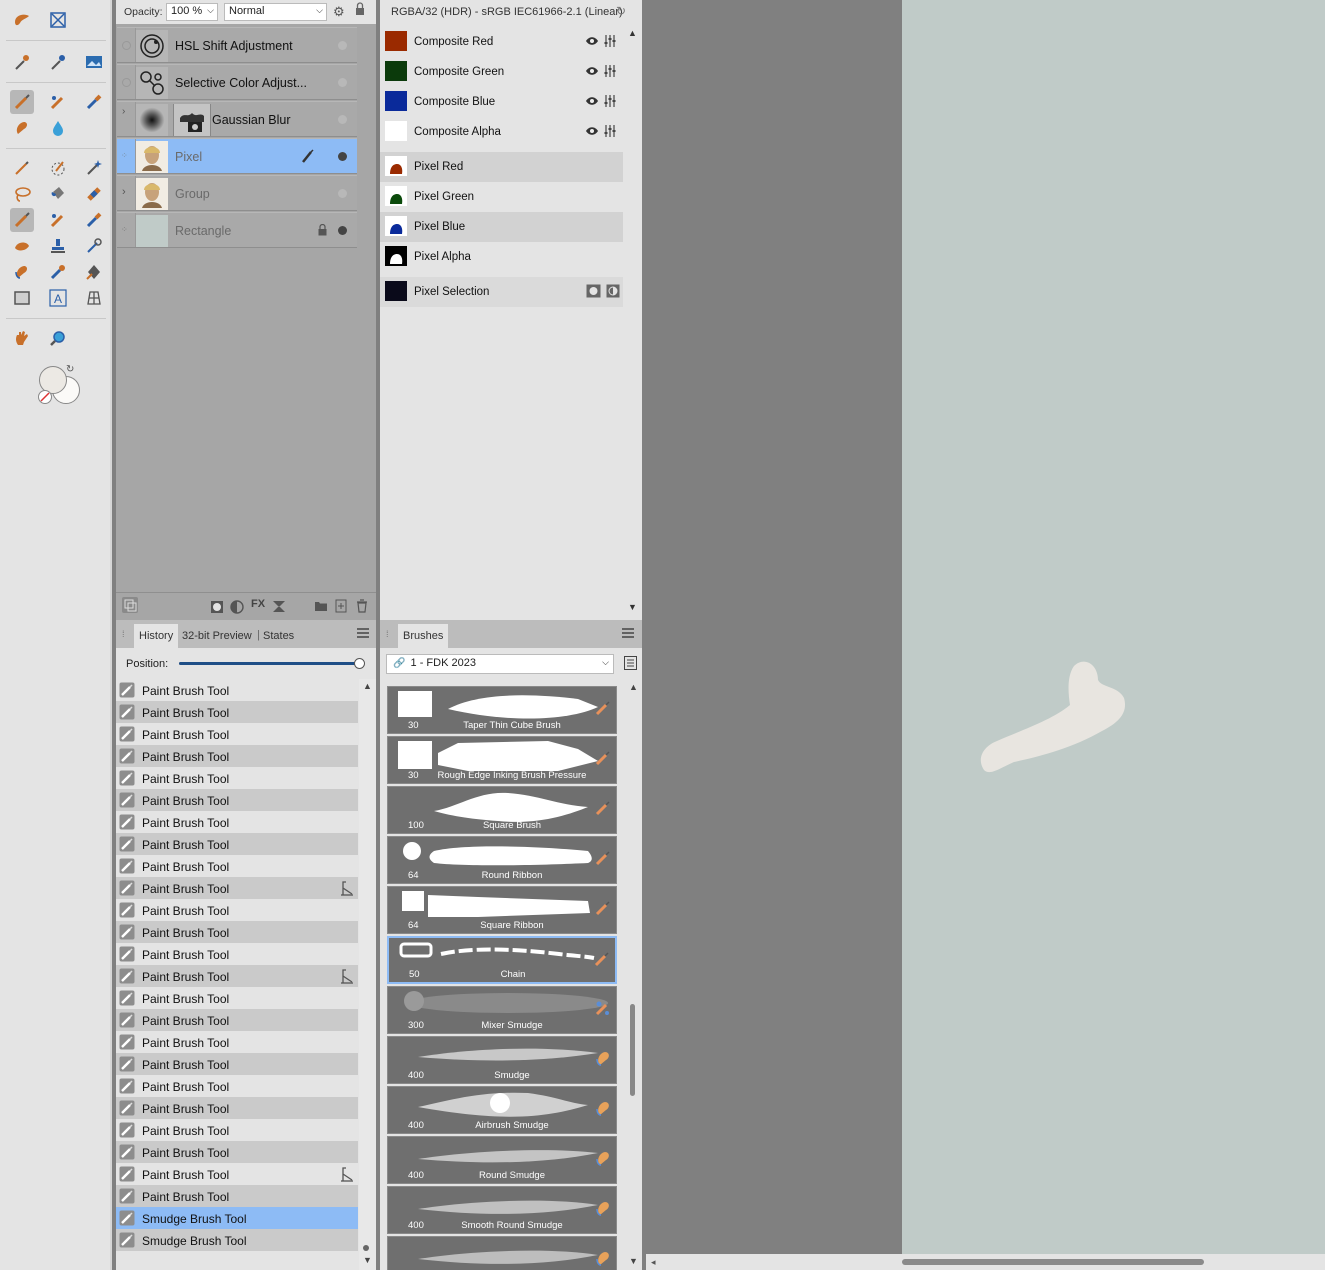 The width and height of the screenshot is (1325, 1270). What do you see at coordinates (501, 257) in the screenshot?
I see `channel-pixel-alpha: Pixel Alpha` at bounding box center [501, 257].